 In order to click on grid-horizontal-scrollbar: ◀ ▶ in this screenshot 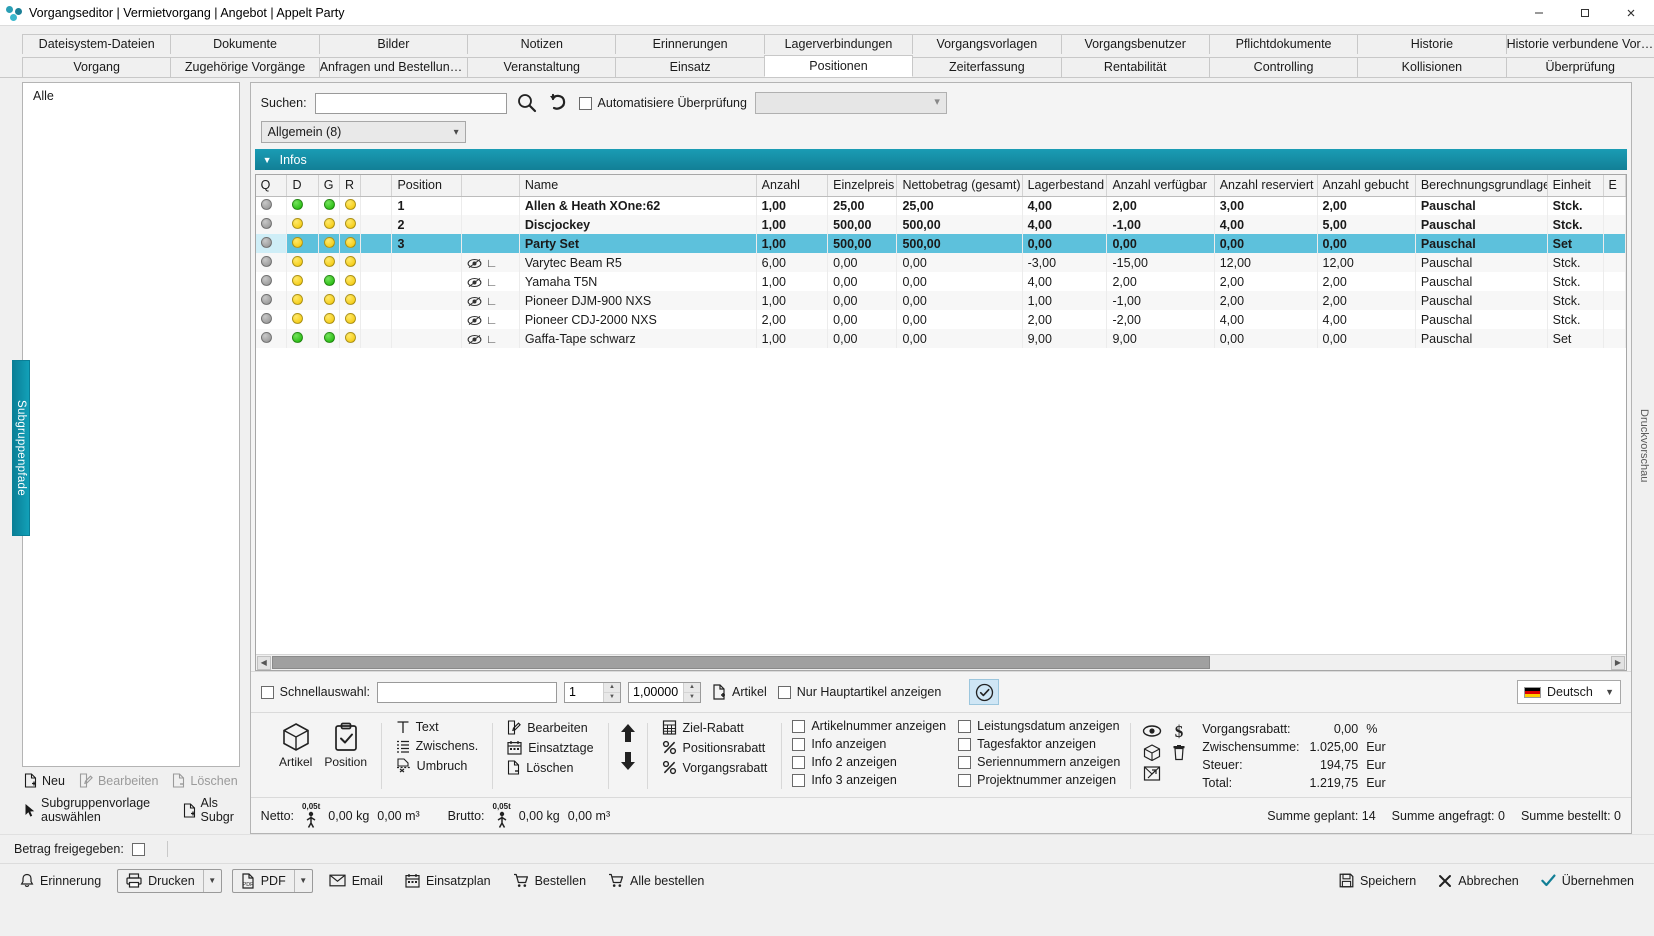, I will do `click(940, 662)`.